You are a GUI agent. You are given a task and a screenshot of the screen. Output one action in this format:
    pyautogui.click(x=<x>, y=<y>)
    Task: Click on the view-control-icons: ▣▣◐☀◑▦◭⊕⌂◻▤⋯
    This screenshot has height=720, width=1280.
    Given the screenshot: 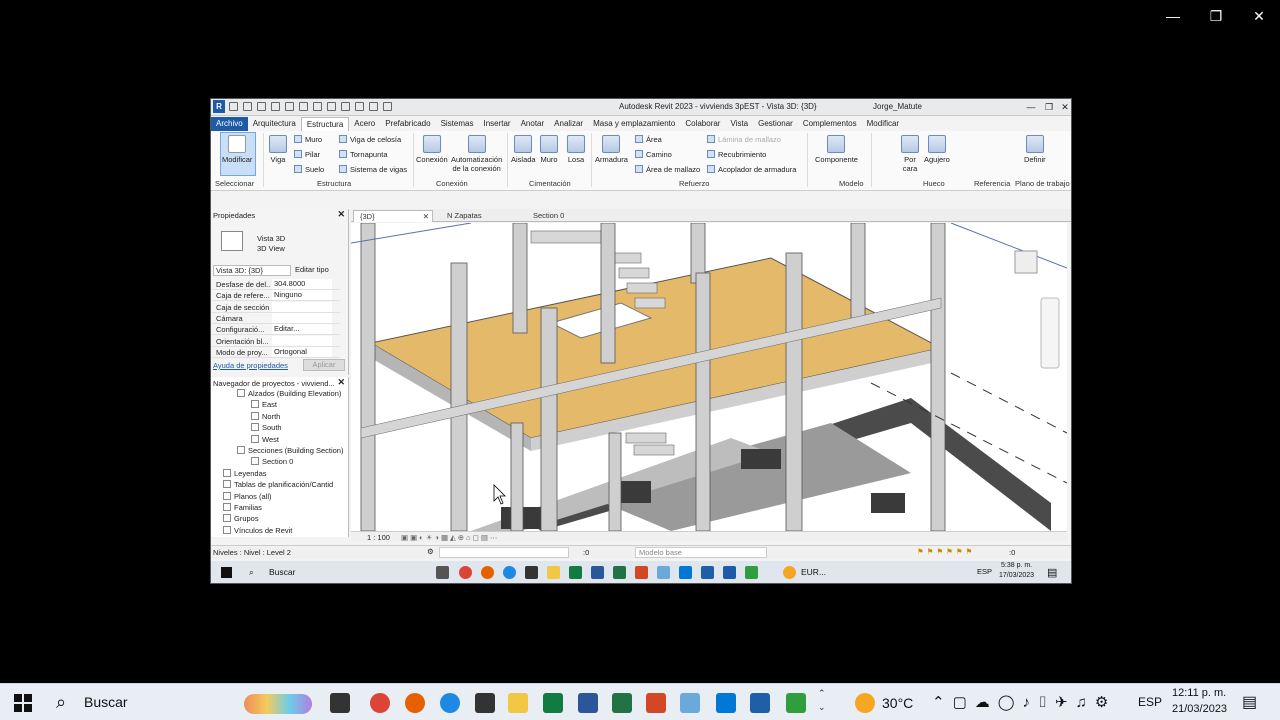 What is the action you would take?
    pyautogui.click(x=450, y=537)
    